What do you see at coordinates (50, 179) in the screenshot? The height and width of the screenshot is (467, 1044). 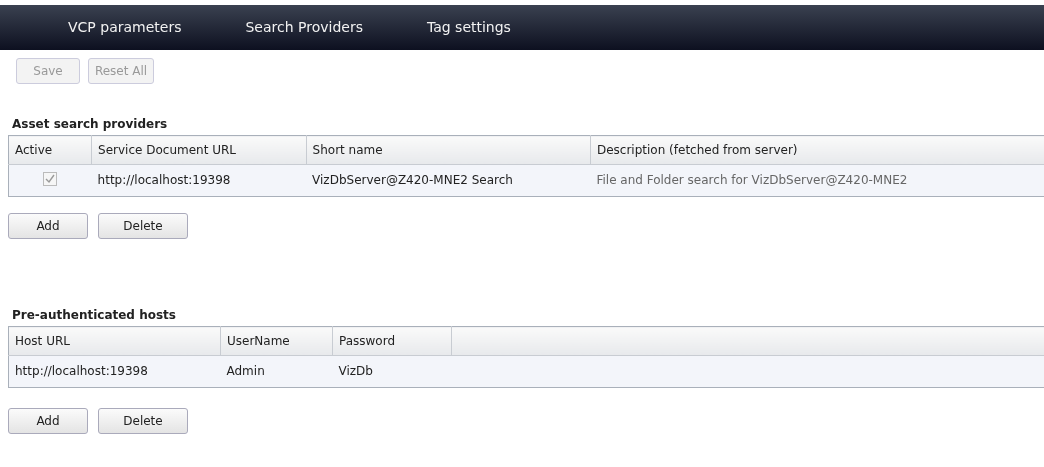 I see `check-icon` at bounding box center [50, 179].